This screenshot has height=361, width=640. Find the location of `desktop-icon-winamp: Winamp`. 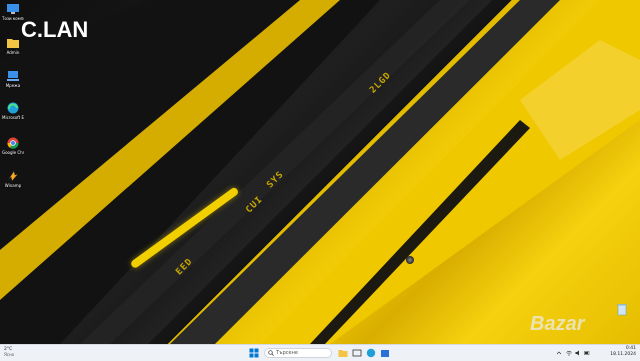

desktop-icon-winamp: Winamp is located at coordinates (13, 179).